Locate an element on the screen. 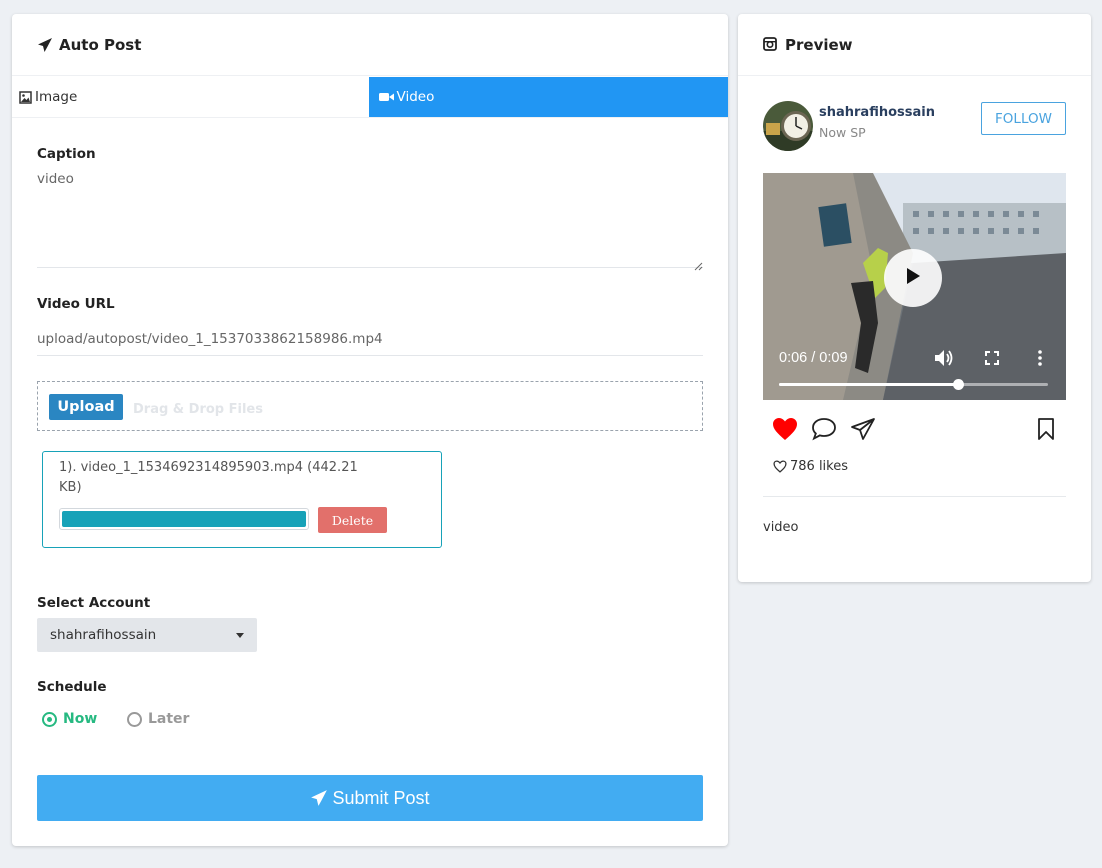 The image size is (1102, 868). caret-down-icon is located at coordinates (240, 635).